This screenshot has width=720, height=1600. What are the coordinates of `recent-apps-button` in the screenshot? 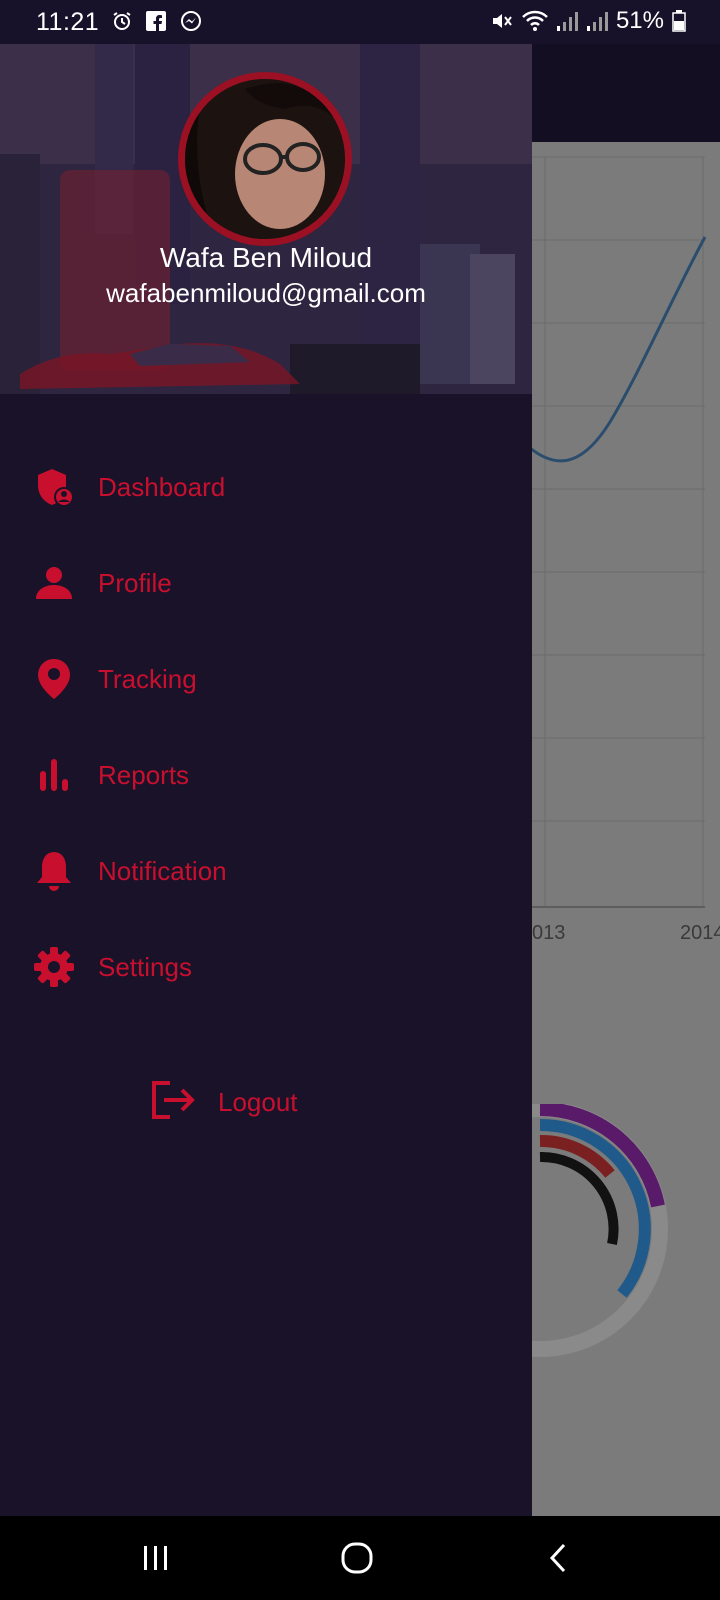 It's located at (156, 1558).